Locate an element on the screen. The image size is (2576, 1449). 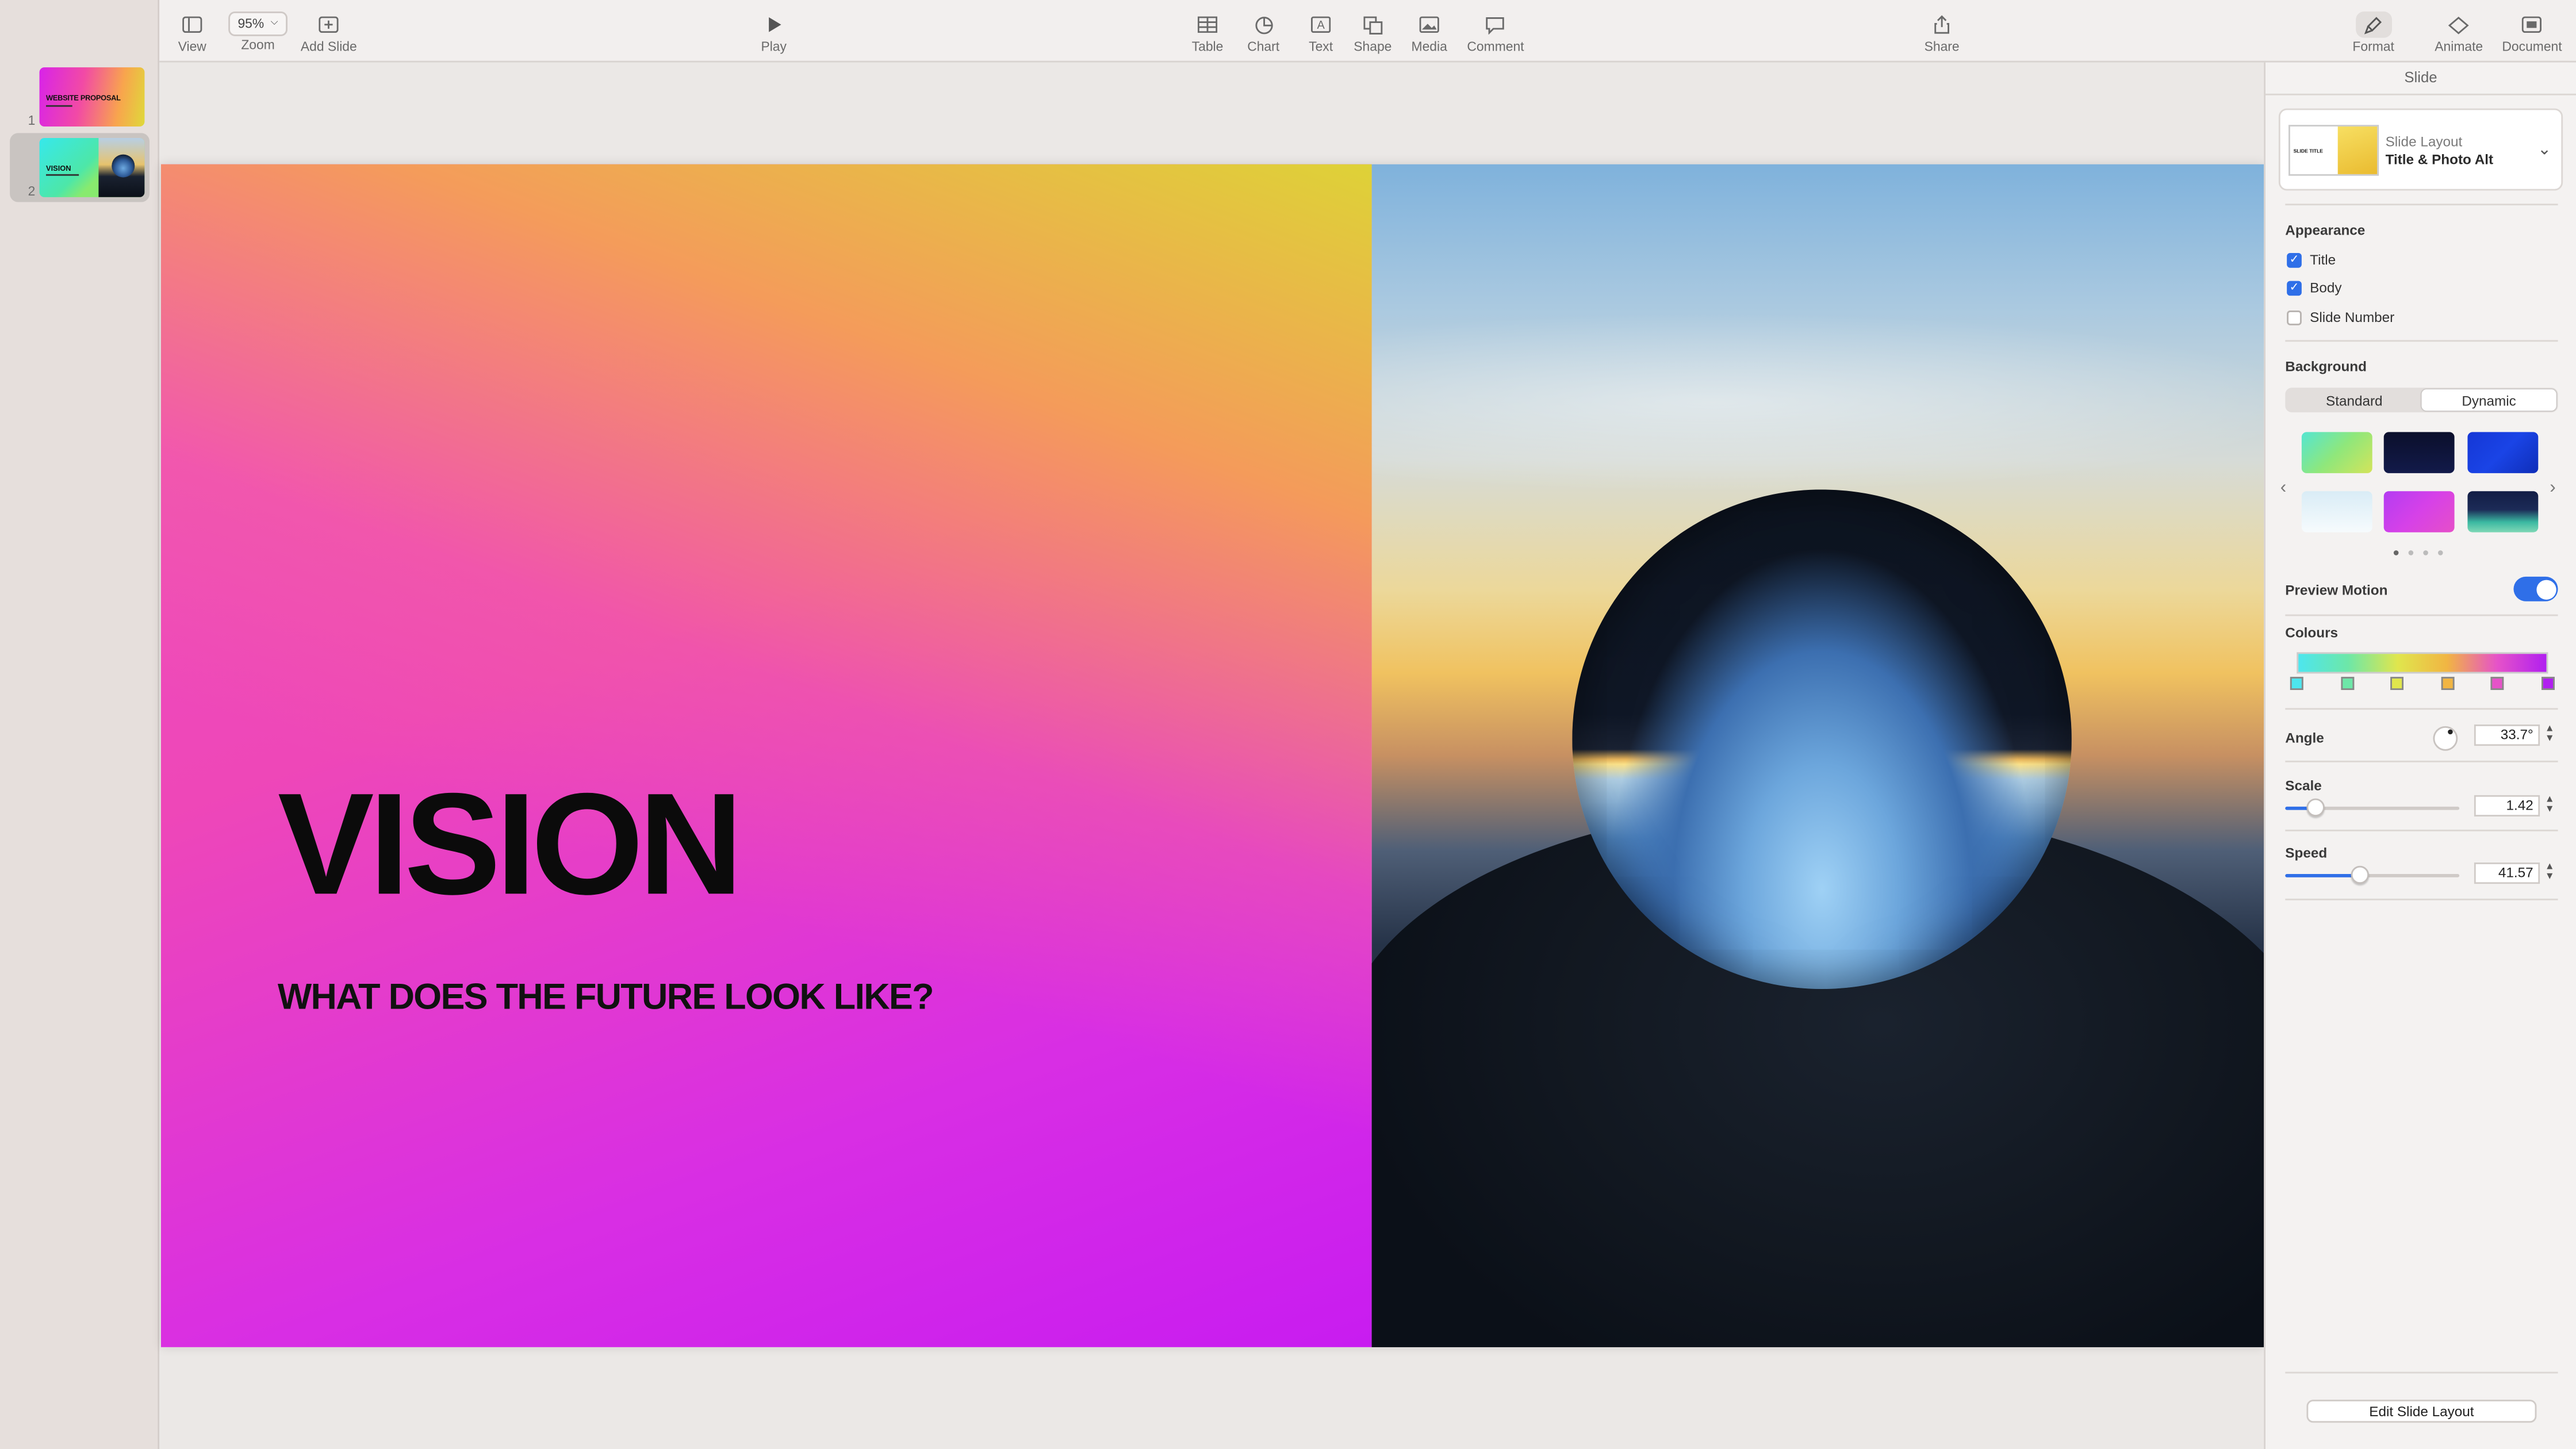
play-button: Play is located at coordinates (774, 33).